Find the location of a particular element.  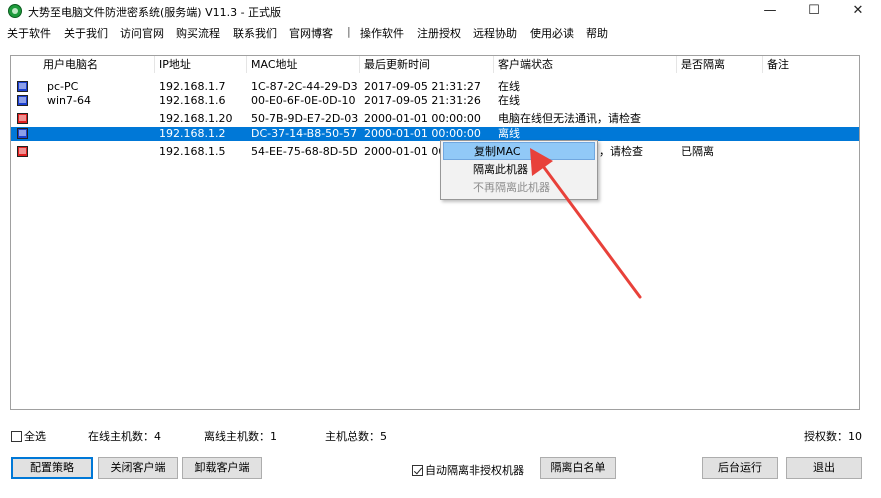

menu-item-unisolate: 不再隔离此机器 is located at coordinates (511, 187).